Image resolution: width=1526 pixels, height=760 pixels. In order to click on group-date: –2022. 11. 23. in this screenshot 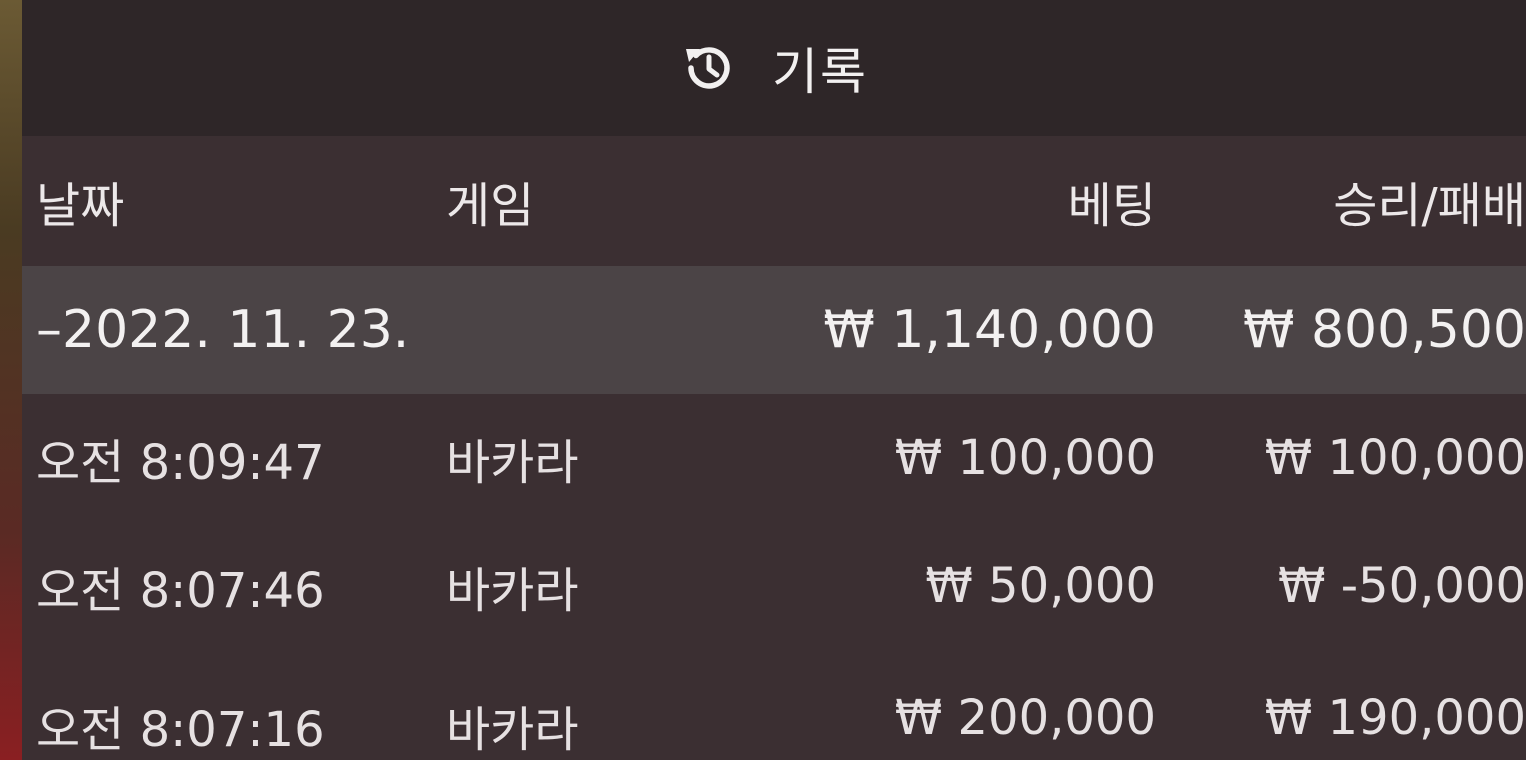, I will do `click(223, 330)`.